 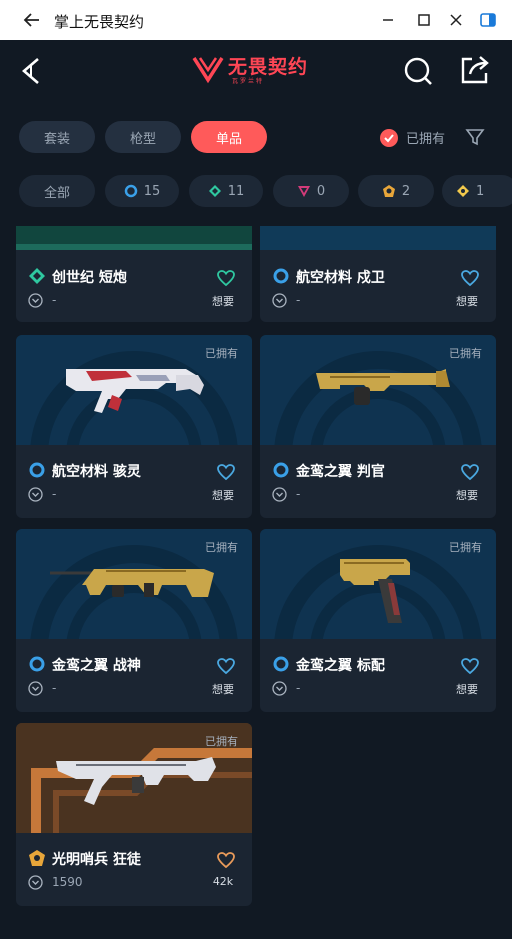 What do you see at coordinates (463, 191) in the screenshot?
I see `ultra-tier-icon` at bounding box center [463, 191].